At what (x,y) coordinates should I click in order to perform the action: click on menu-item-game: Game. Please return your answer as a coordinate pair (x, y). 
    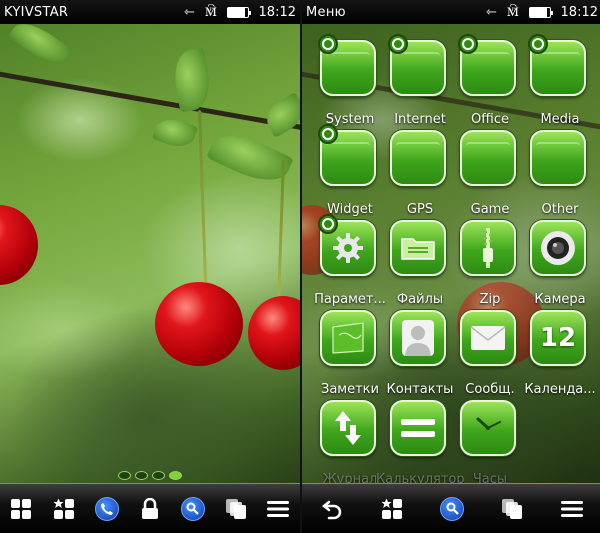
    Looking at the image, I should click on (485, 175).